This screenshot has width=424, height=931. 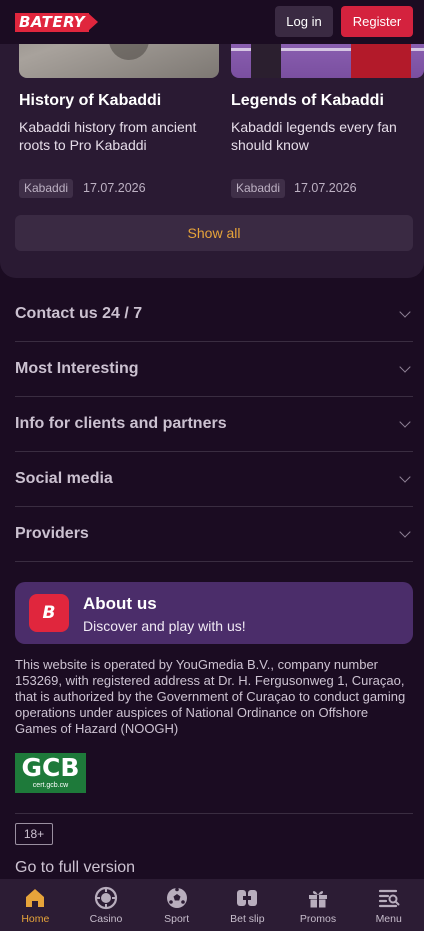 I want to click on divider, so click(x=214, y=813).